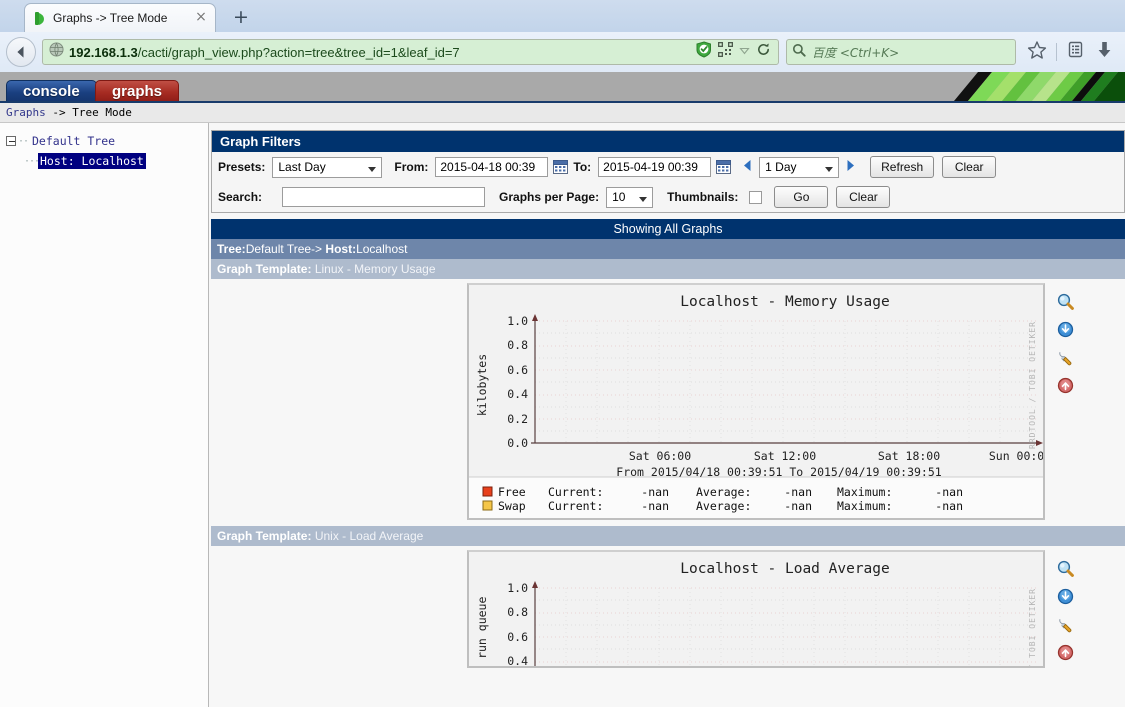  Describe the element at coordinates (517, 419) in the screenshot. I see `svg-text: 0.2` at that location.